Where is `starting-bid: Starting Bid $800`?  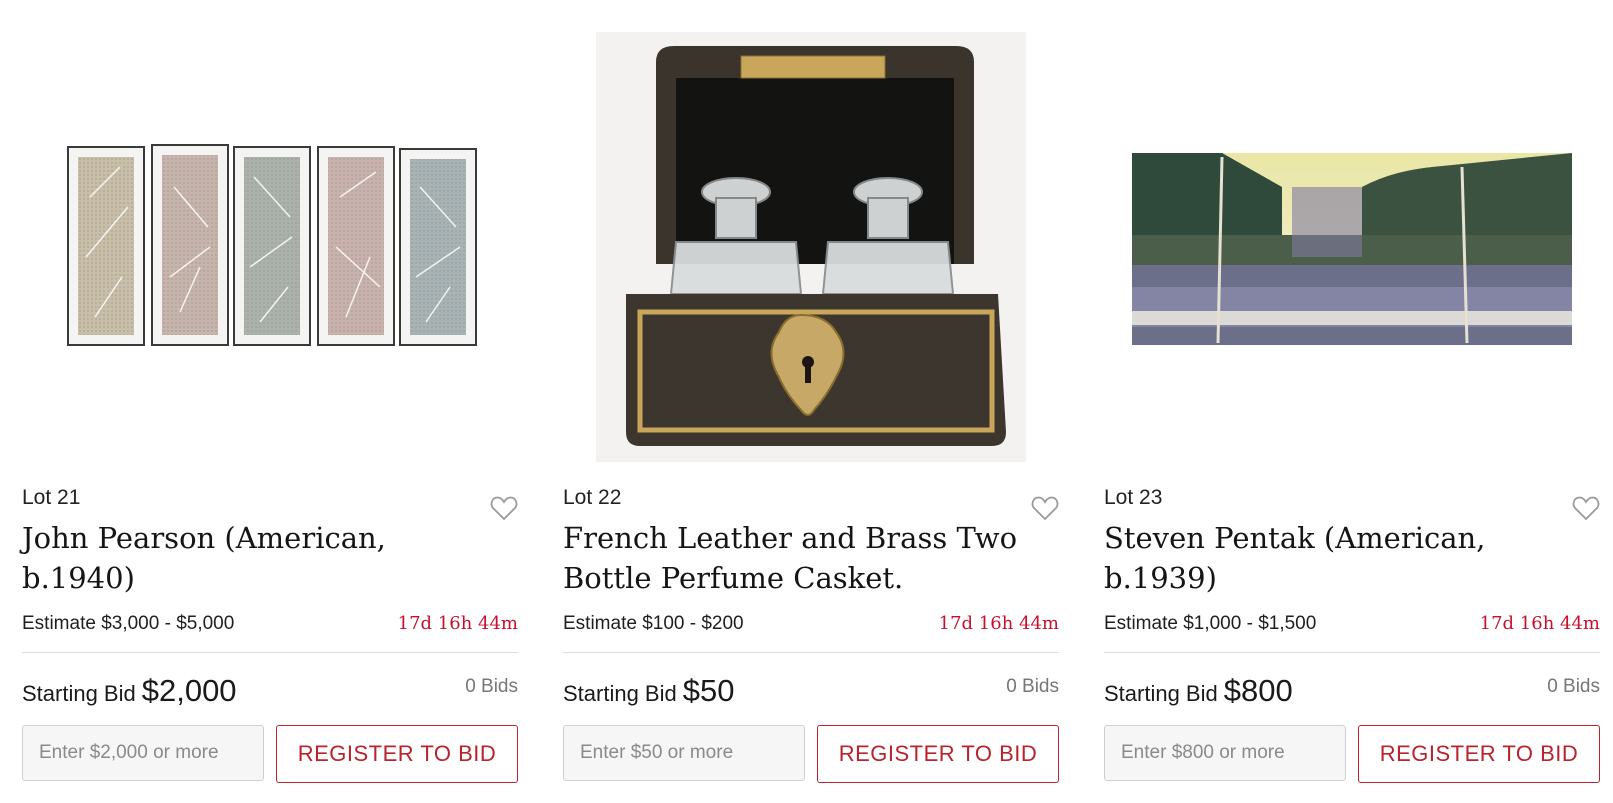
starting-bid: Starting Bid $800 is located at coordinates (1198, 691).